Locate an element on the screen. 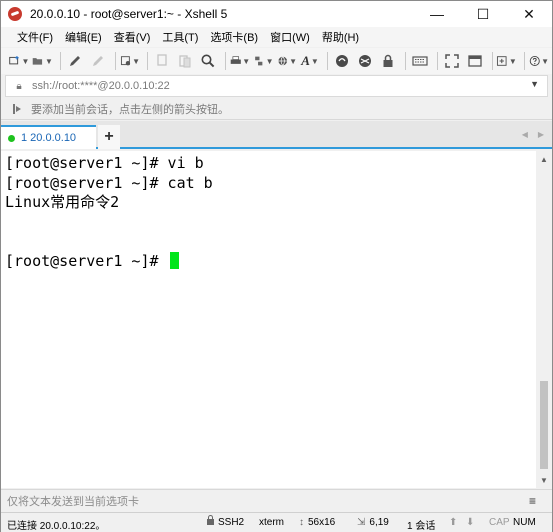  copy-icon is located at coordinates (162, 60).